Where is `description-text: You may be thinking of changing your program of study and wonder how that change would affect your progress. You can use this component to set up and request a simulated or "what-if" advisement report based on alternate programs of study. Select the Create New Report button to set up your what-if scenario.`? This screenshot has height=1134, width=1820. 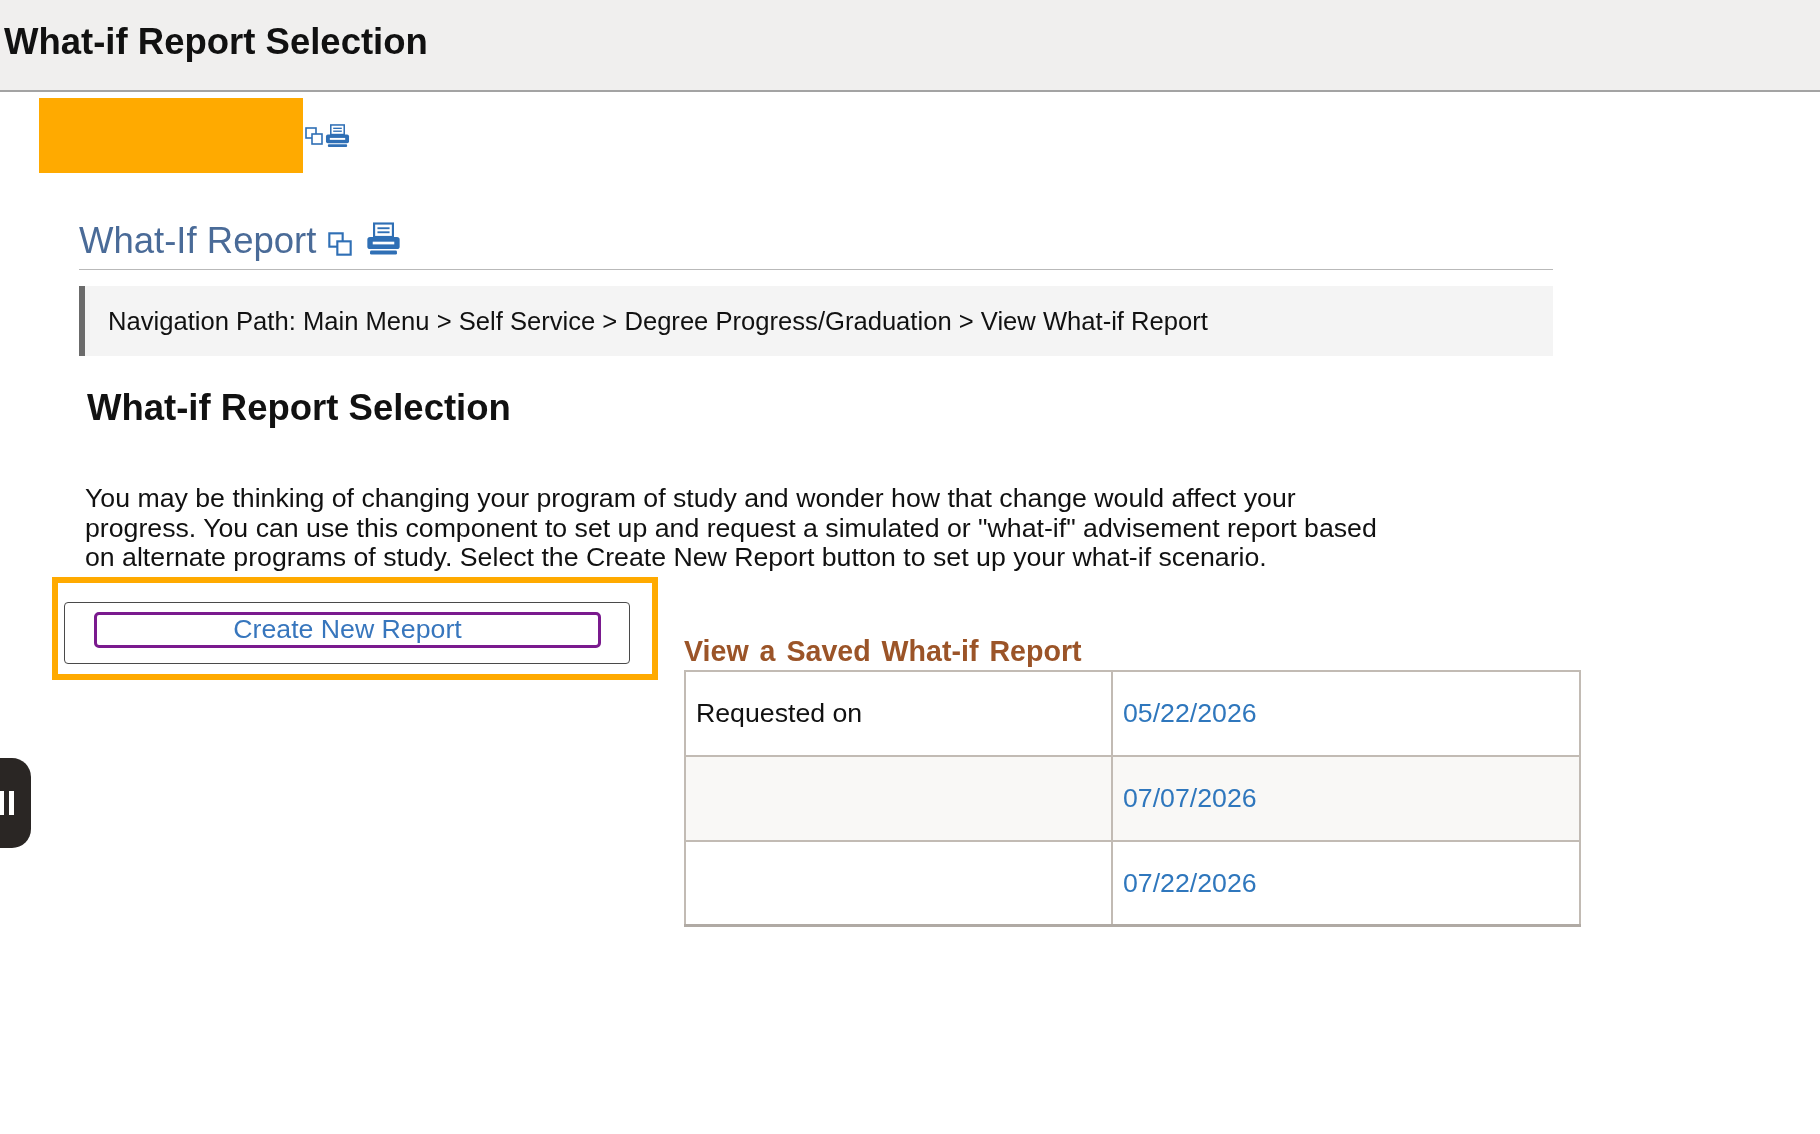
description-text: You may be thinking of changing your program of study and wonder how that change would affect your progress. You can use this component to set up and request a simulated or "what-if" advisement report based on alternate programs of study. Select the Create New Report button to set up your what-if scenario. is located at coordinates (731, 528).